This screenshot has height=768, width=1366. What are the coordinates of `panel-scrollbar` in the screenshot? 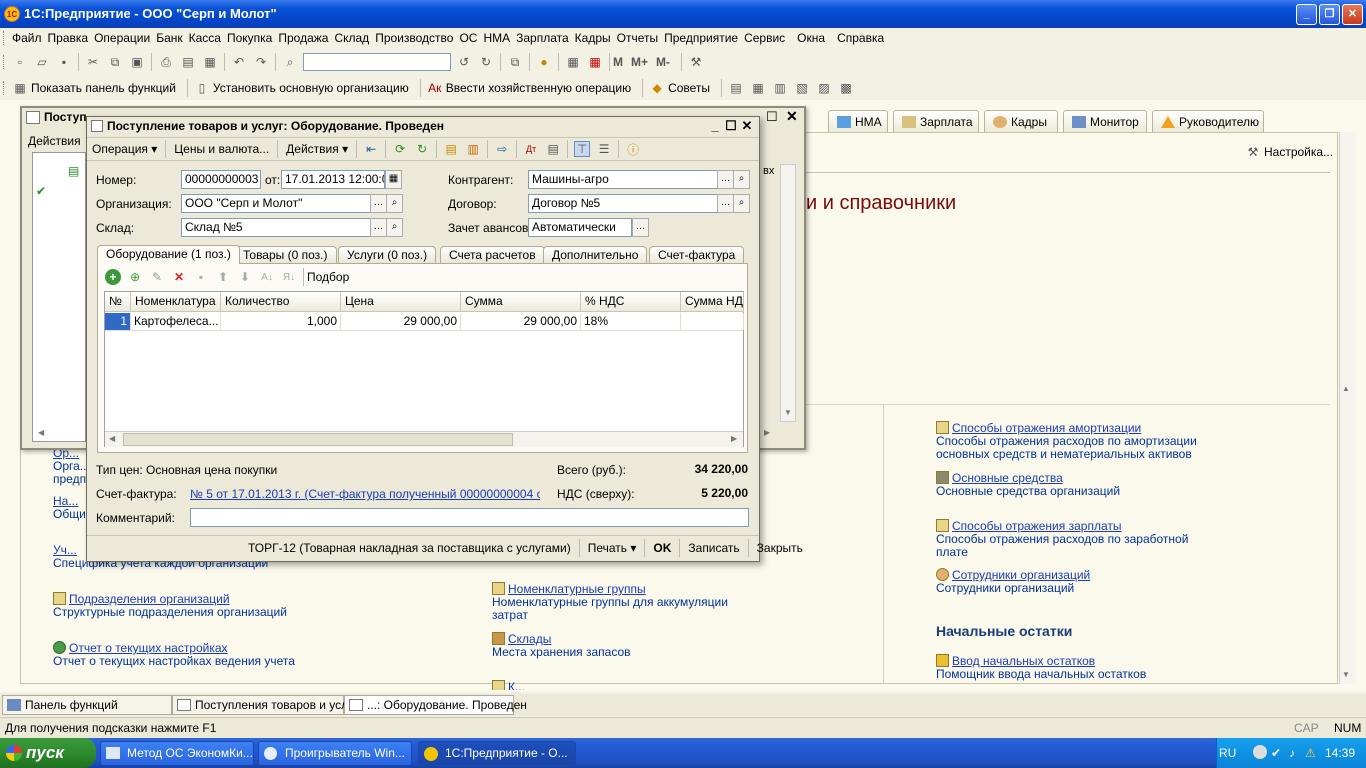 It's located at (1347, 408).